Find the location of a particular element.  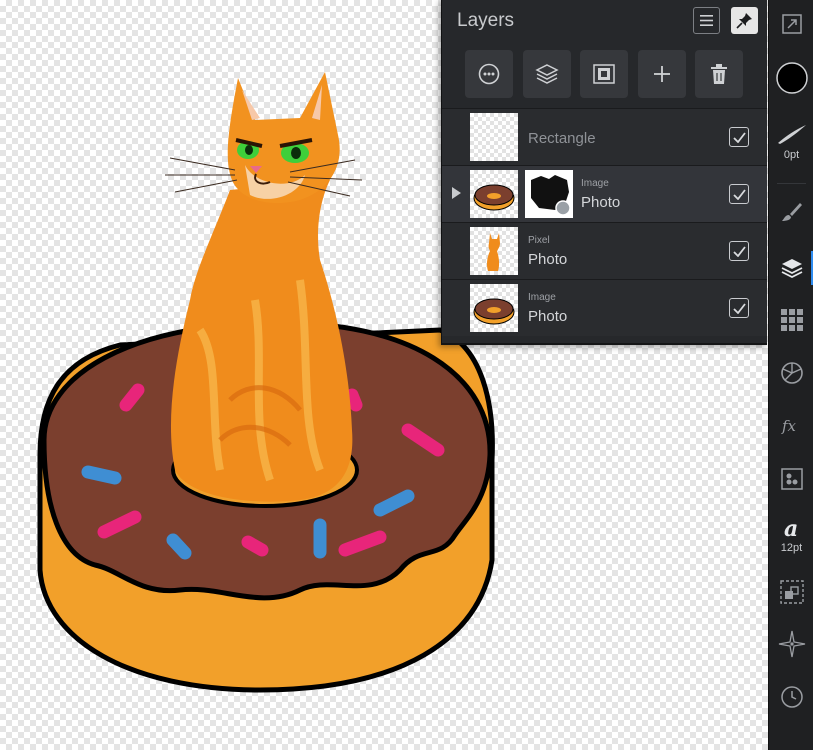

layer-stack-icon is located at coordinates (547, 74).